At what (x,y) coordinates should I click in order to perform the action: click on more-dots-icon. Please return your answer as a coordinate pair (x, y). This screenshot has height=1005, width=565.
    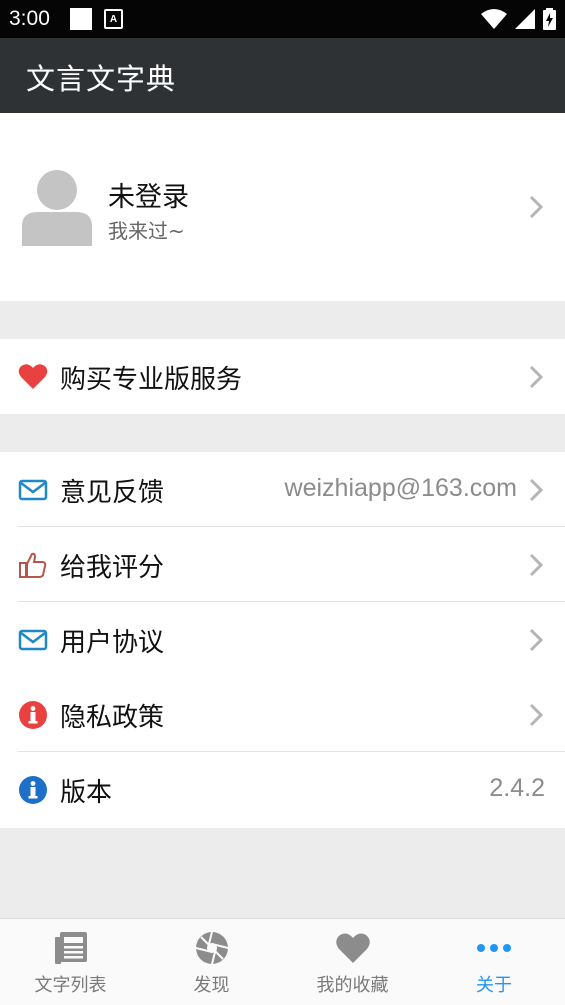
    Looking at the image, I should click on (494, 948).